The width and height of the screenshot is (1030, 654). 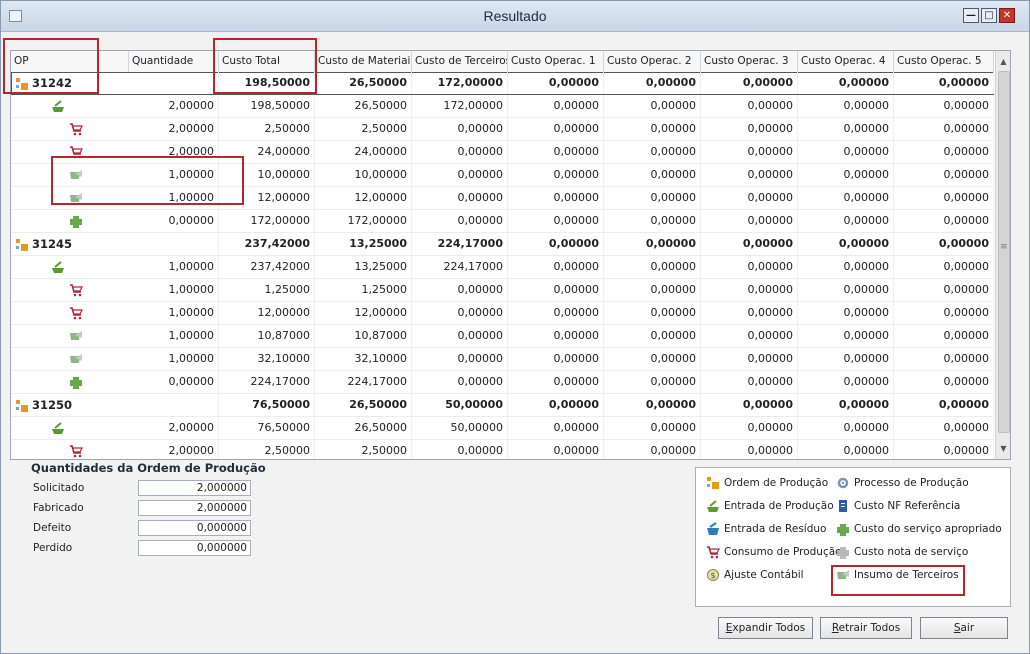 What do you see at coordinates (363, 267) in the screenshot?
I see `table-cell: 13,25000` at bounding box center [363, 267].